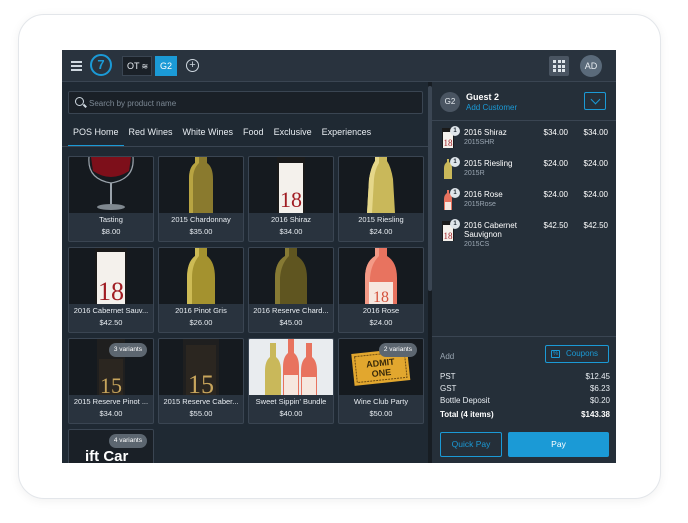  What do you see at coordinates (291, 219) in the screenshot?
I see `product-name: 2016 Shiraz` at bounding box center [291, 219].